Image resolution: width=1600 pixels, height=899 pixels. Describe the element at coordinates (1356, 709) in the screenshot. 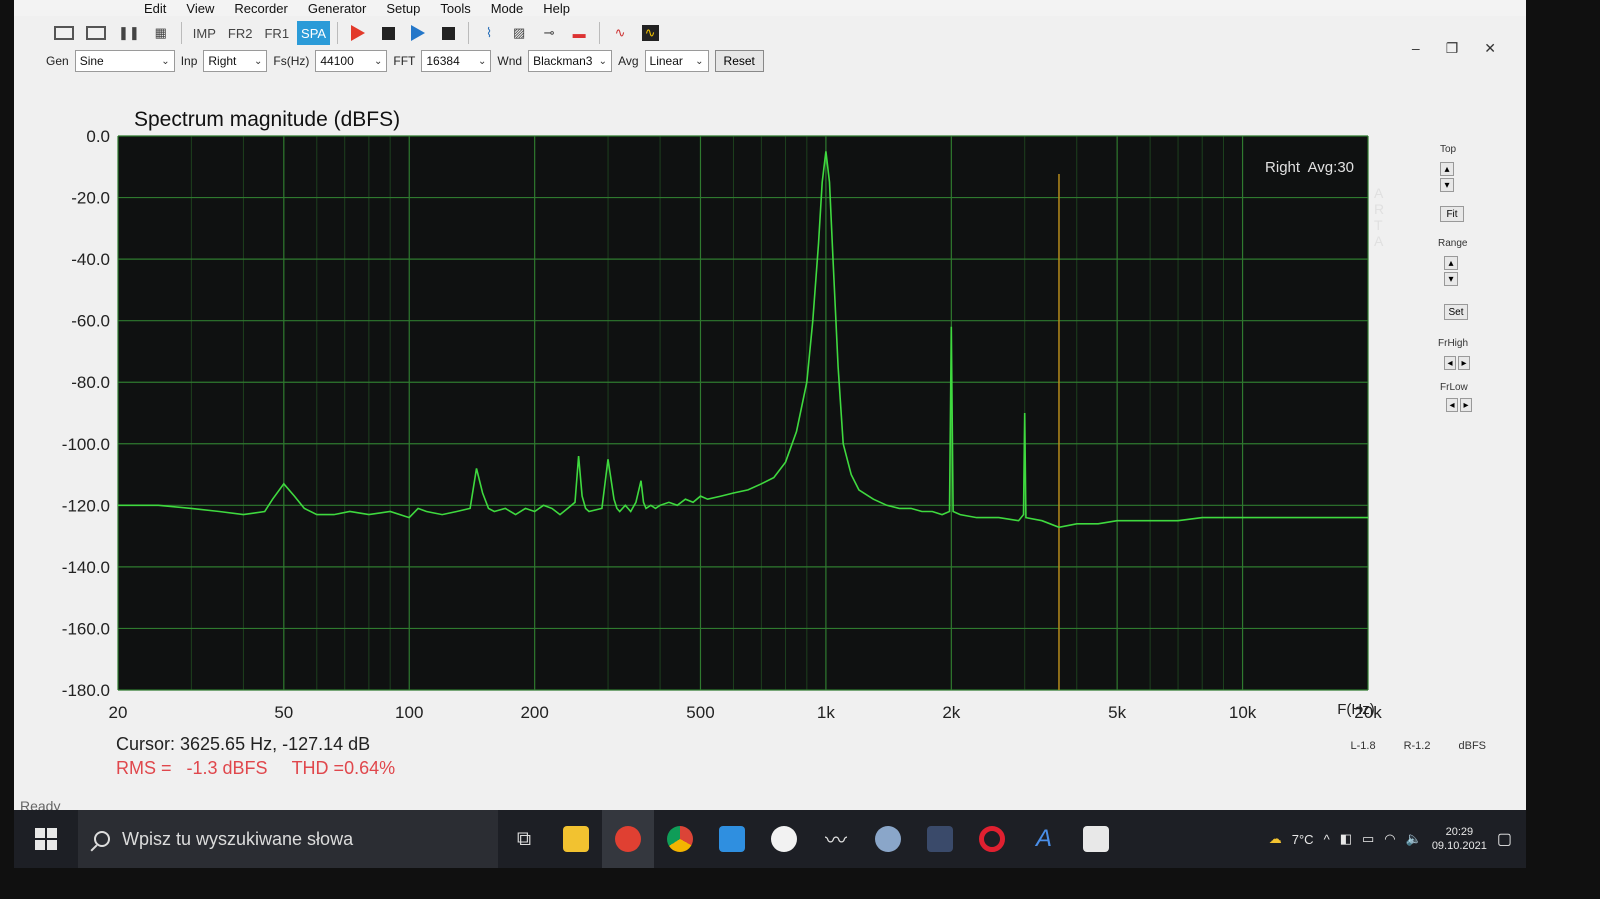

I see `x-axis-label: F(Hz)` at that location.